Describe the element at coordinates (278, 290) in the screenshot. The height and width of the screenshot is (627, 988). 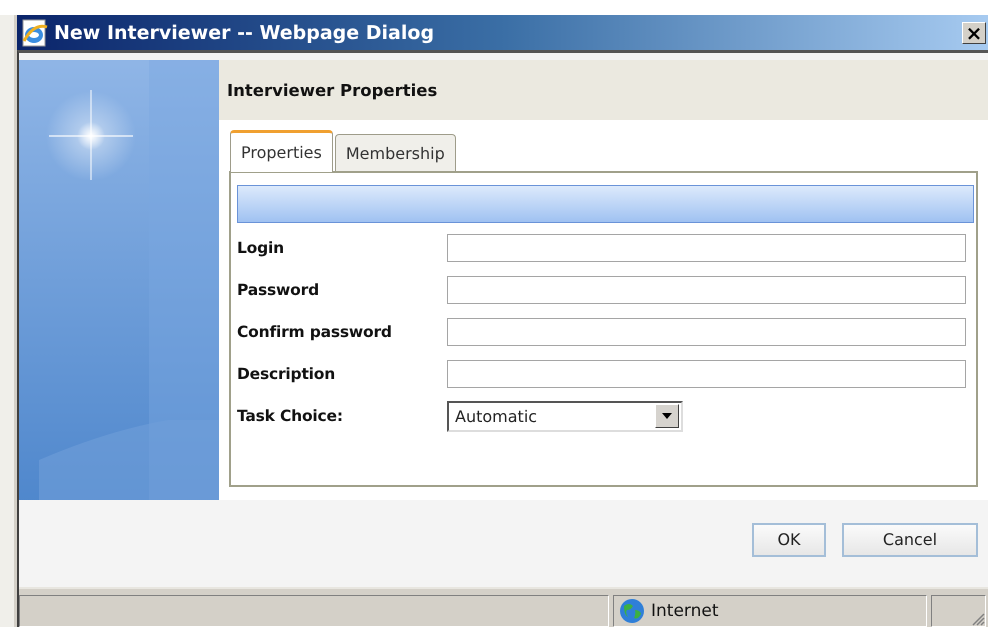
I see `field-label: Password` at that location.